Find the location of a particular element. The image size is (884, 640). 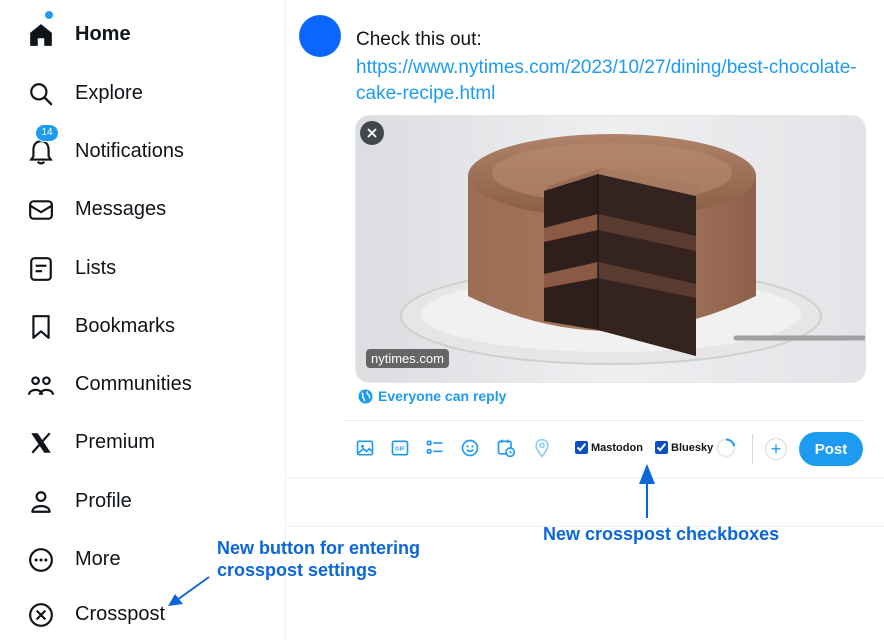

svg-text: GIF is located at coordinates (400, 450).